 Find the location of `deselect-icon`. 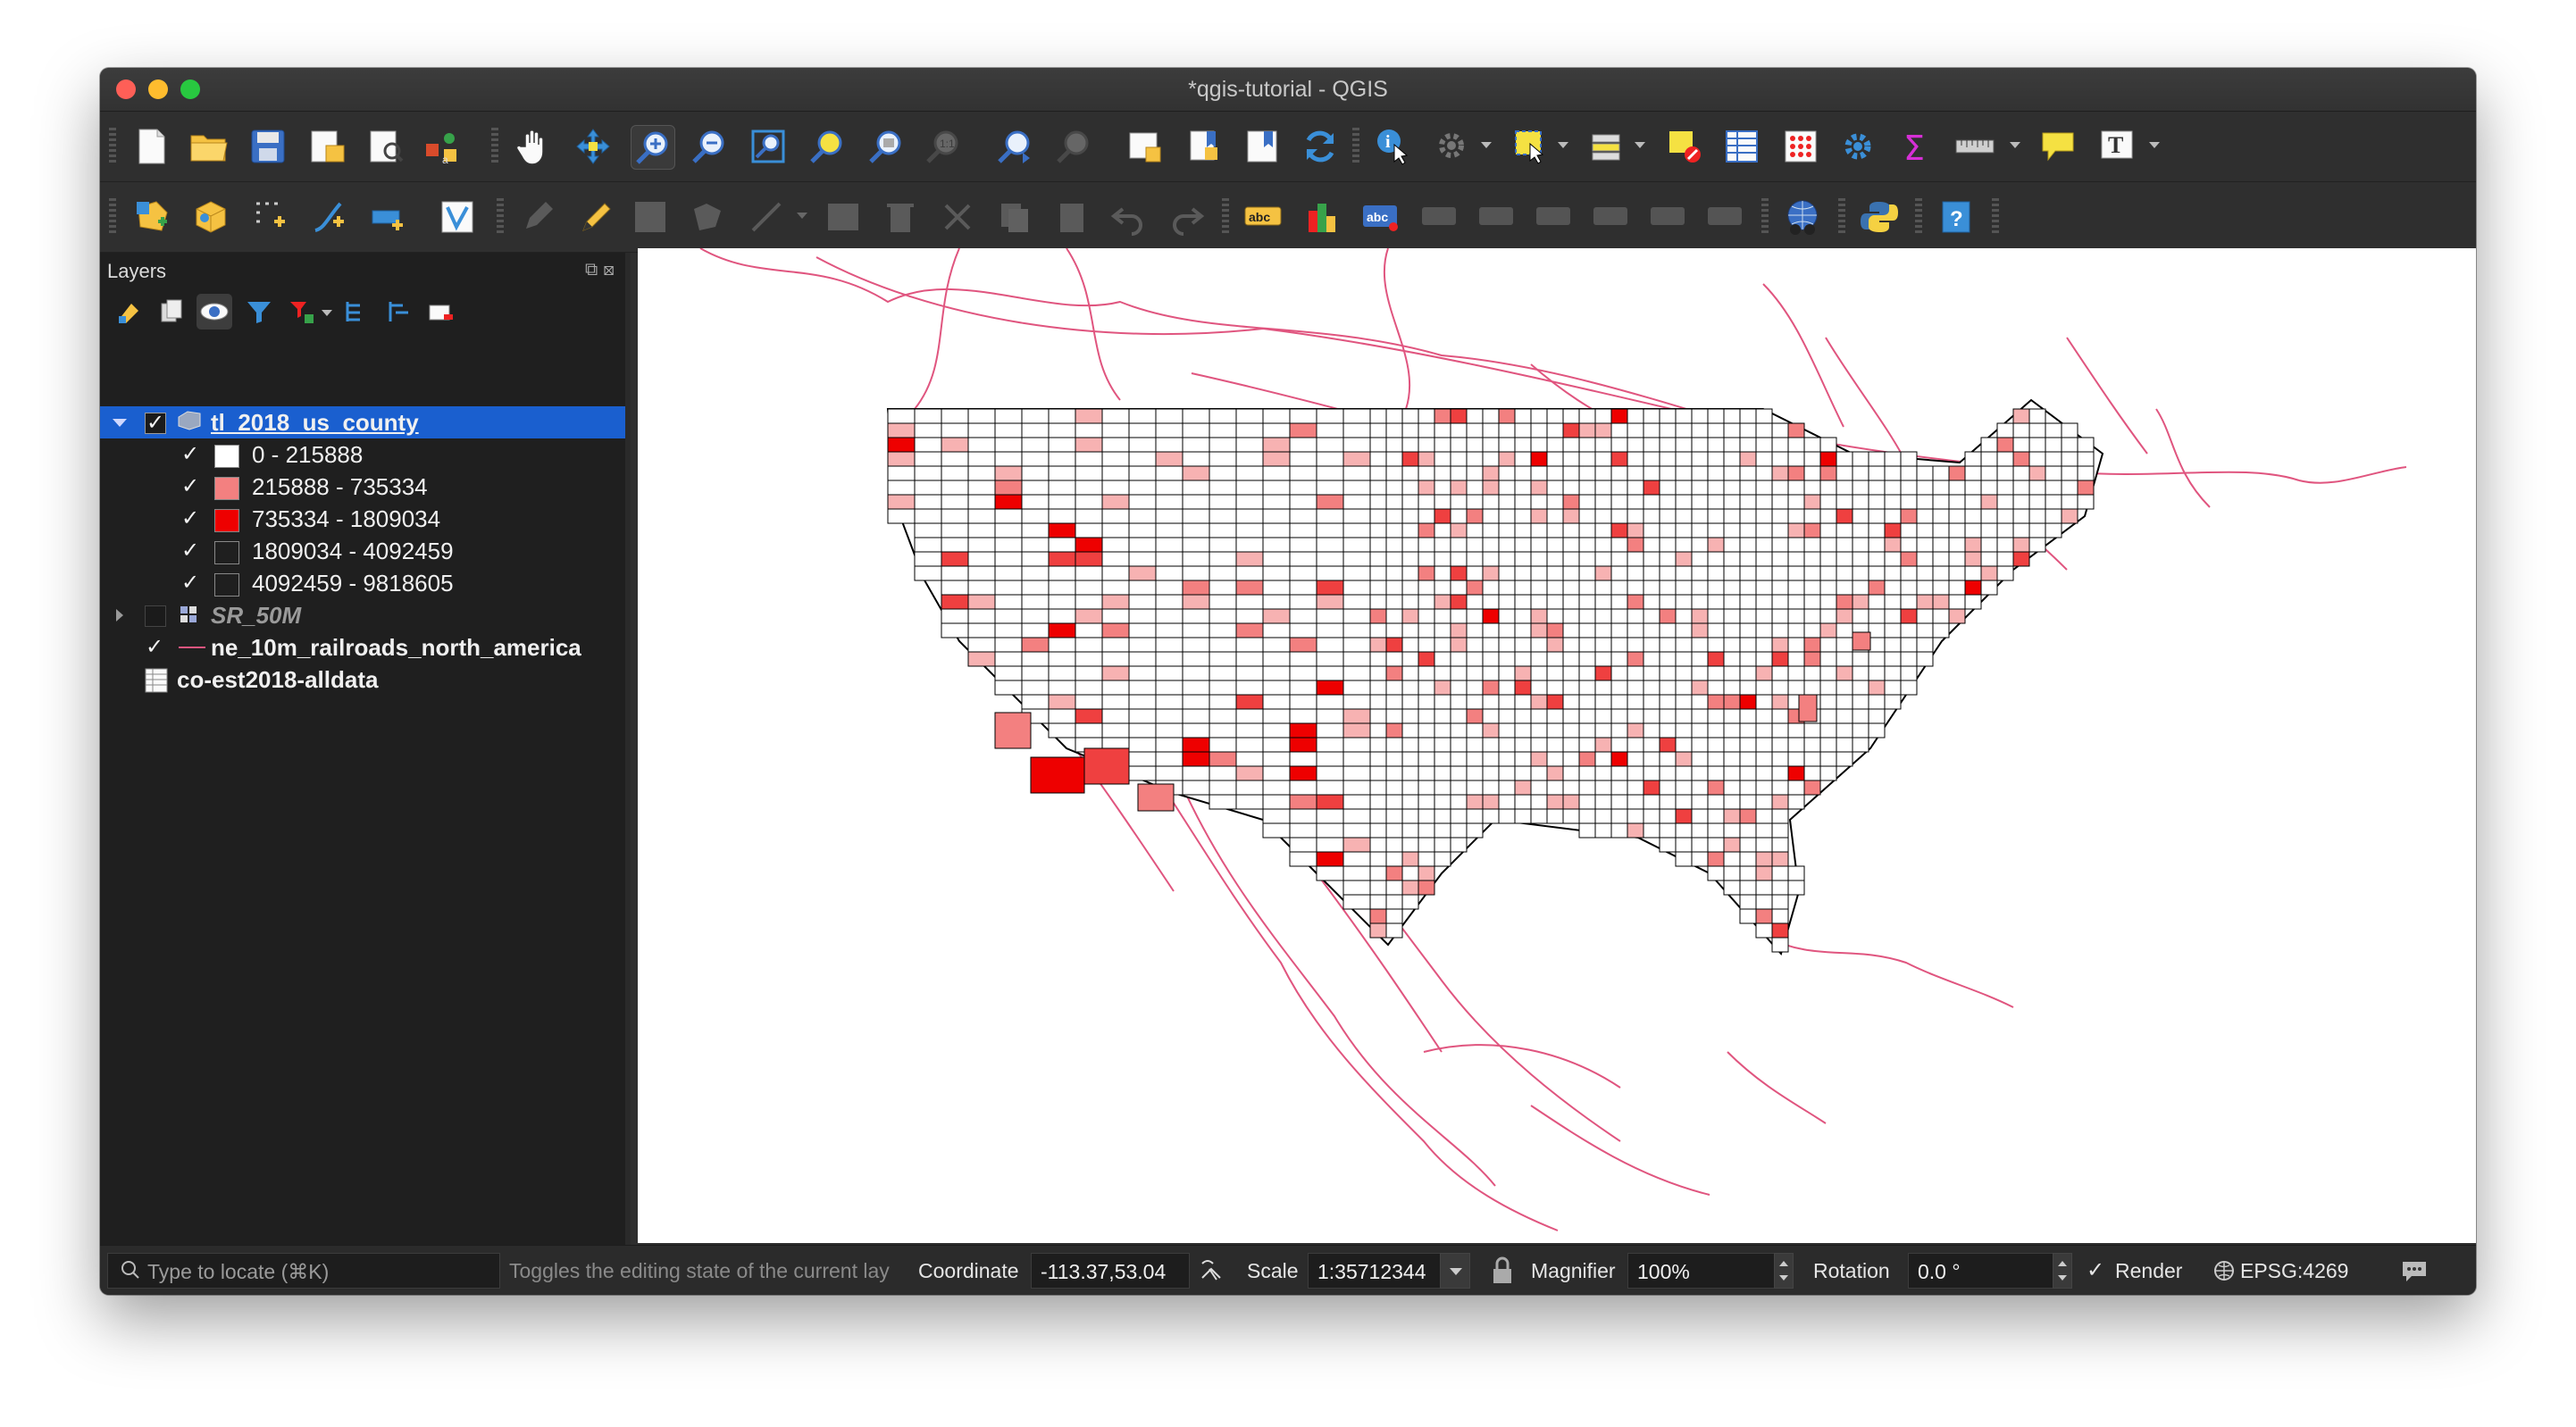

deselect-icon is located at coordinates (1685, 146).